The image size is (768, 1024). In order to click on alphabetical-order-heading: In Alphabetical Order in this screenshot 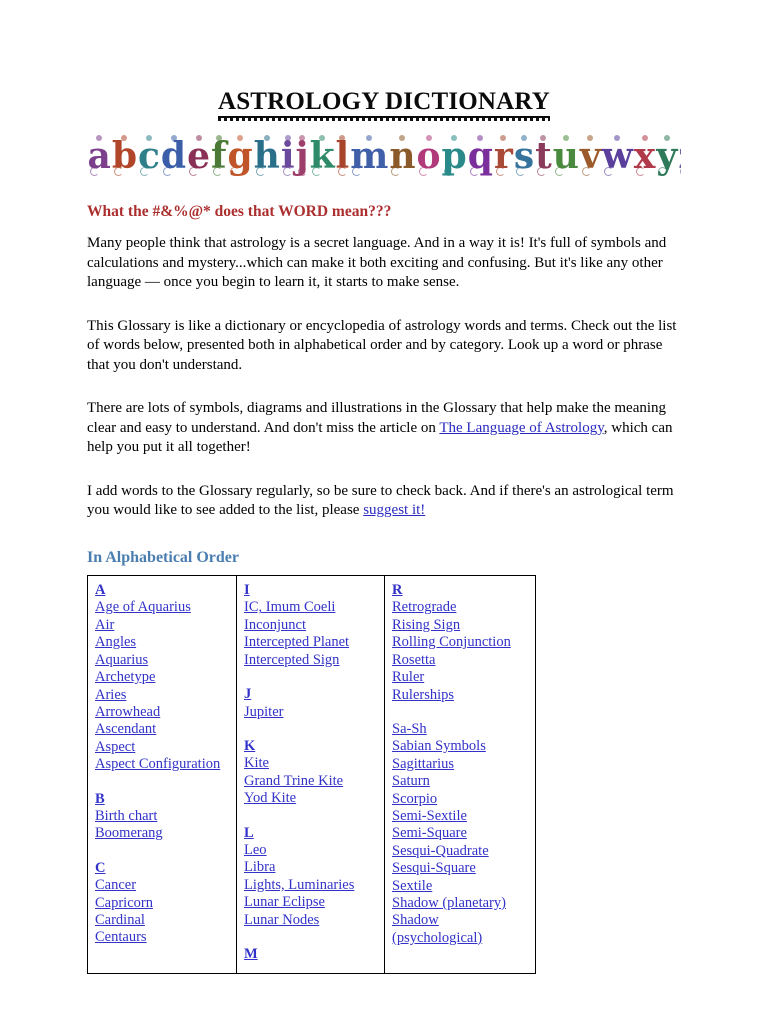, I will do `click(163, 557)`.